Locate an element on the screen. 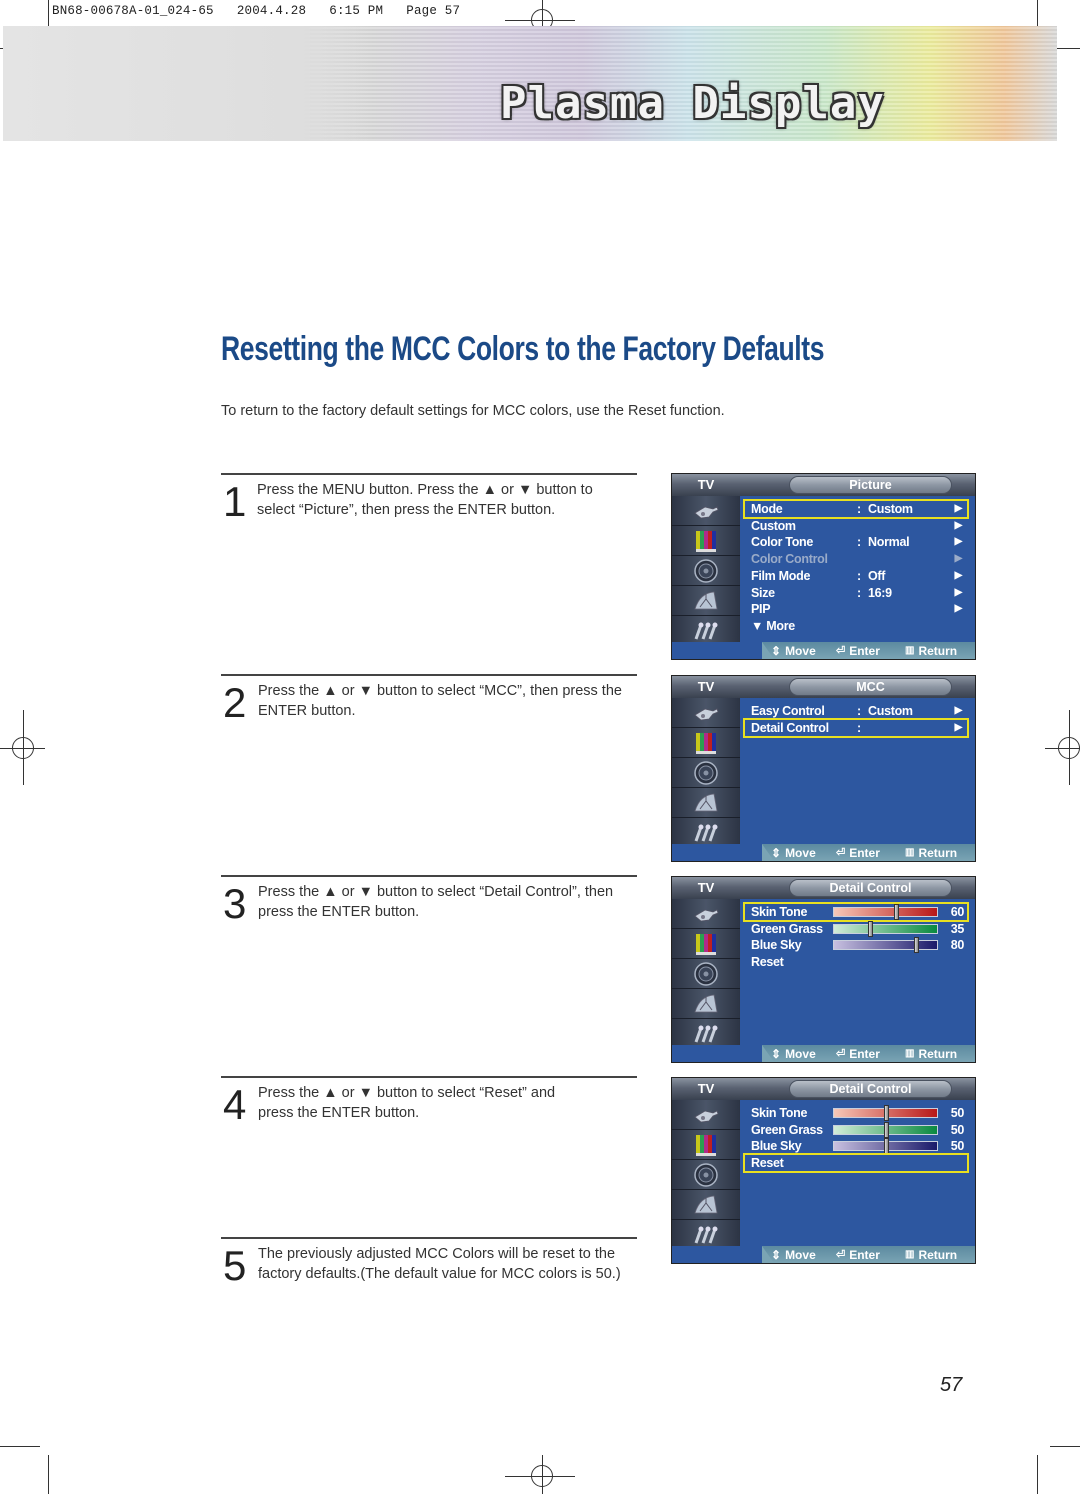 This screenshot has width=1080, height=1494. osd-menu-item: Color Control ▶ is located at coordinates (856, 559).